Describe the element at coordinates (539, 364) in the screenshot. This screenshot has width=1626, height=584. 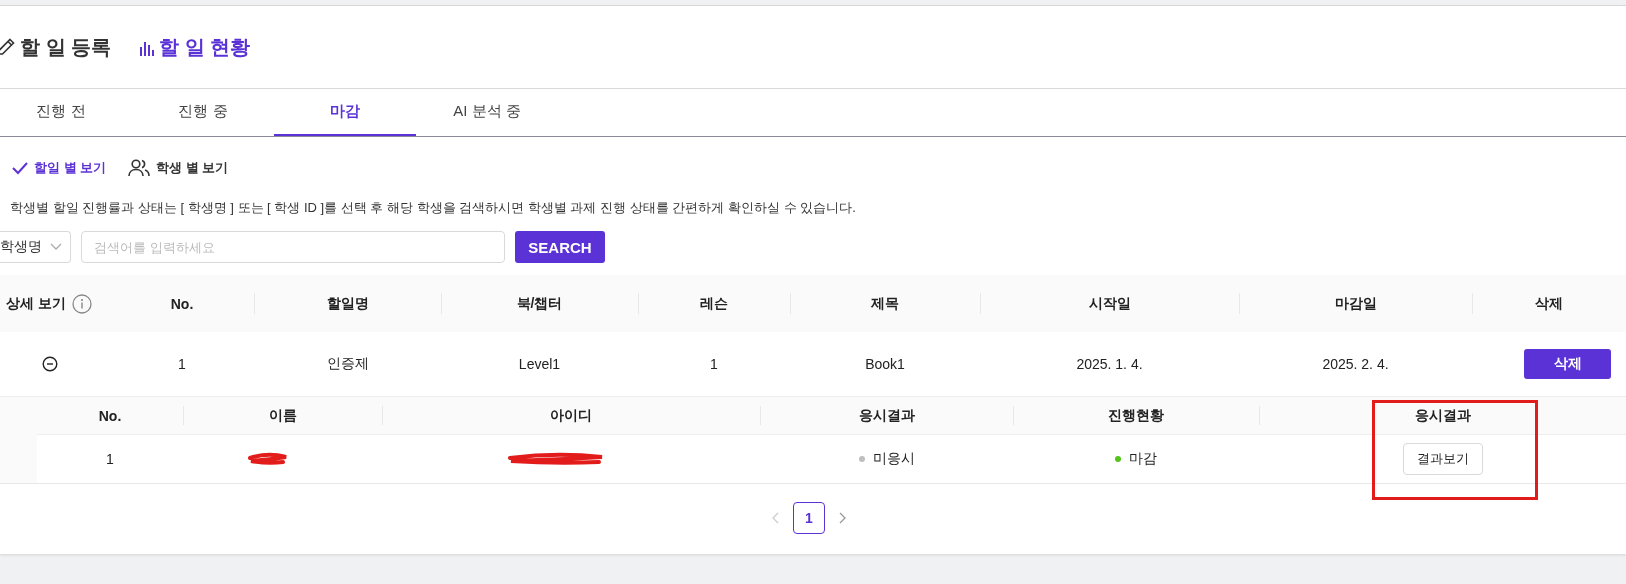
I see `table-cell: Level1` at that location.